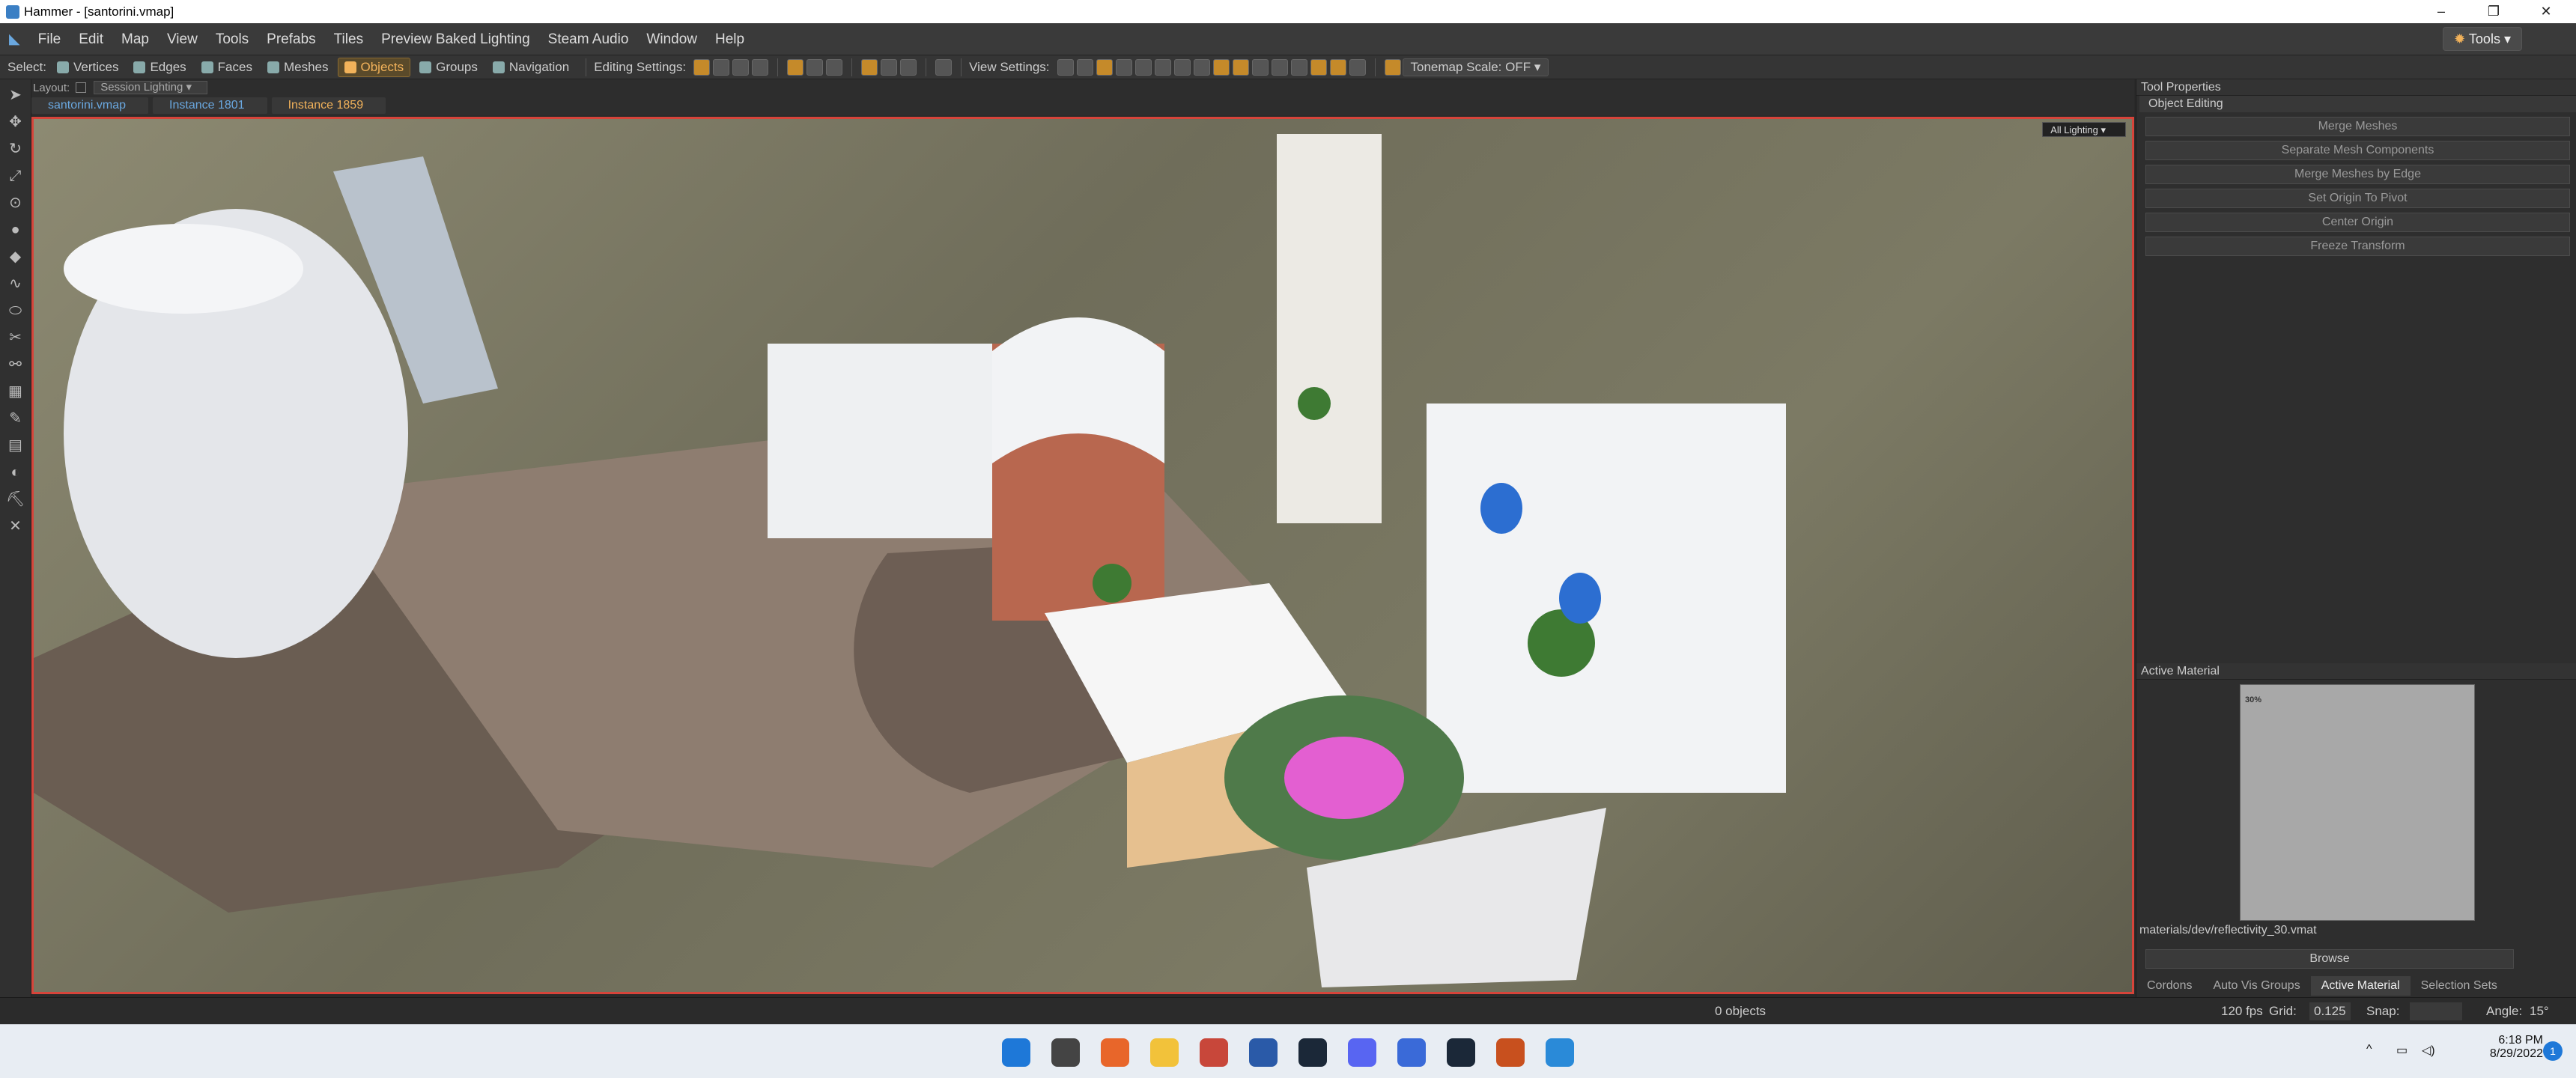 The width and height of the screenshot is (2576, 1078). What do you see at coordinates (2357, 104) in the screenshot?
I see `object-editing-section: Object Editing` at bounding box center [2357, 104].